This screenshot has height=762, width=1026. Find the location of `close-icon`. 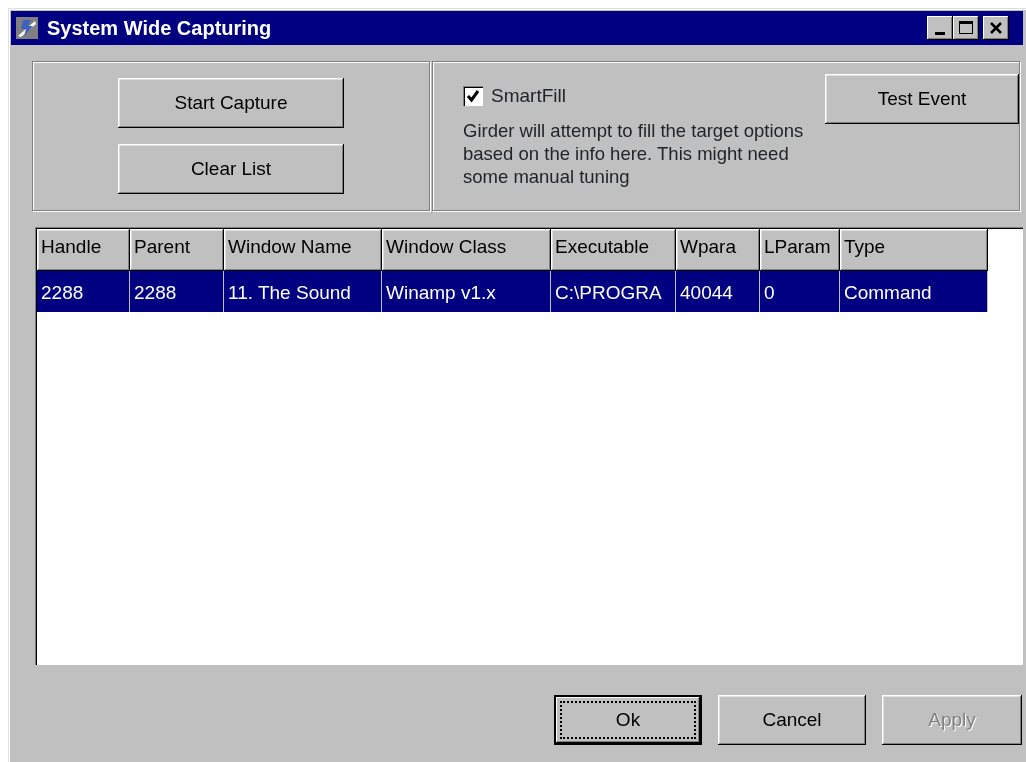

close-icon is located at coordinates (996, 28).